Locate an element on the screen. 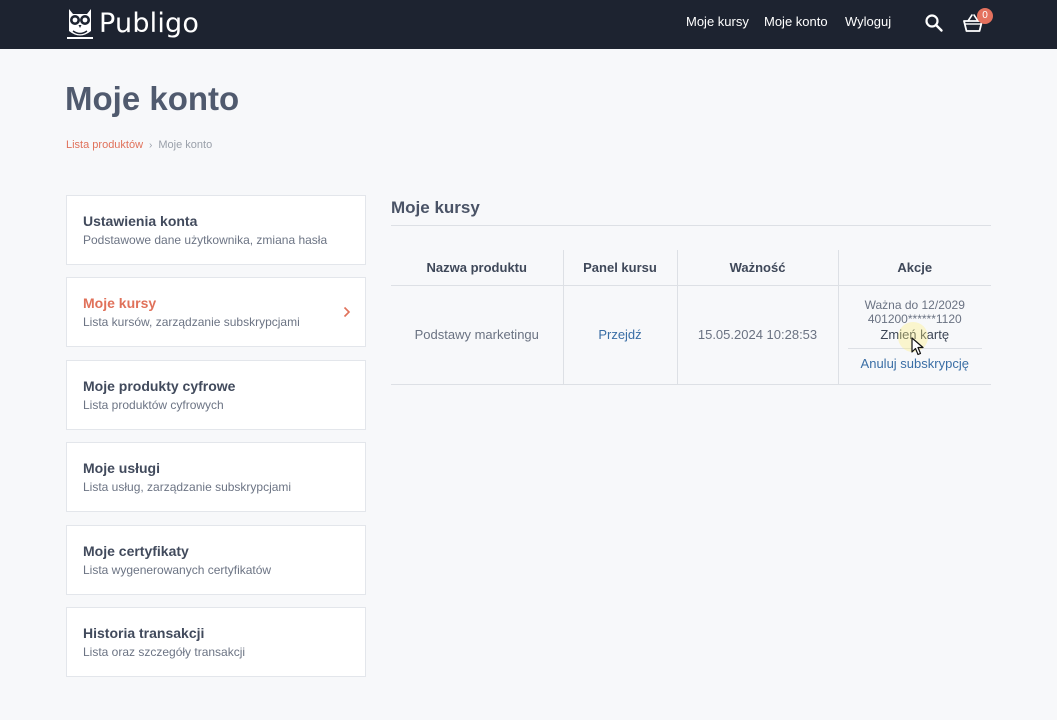 This screenshot has height=720, width=1057. section-title: Moje kursy is located at coordinates (435, 207).